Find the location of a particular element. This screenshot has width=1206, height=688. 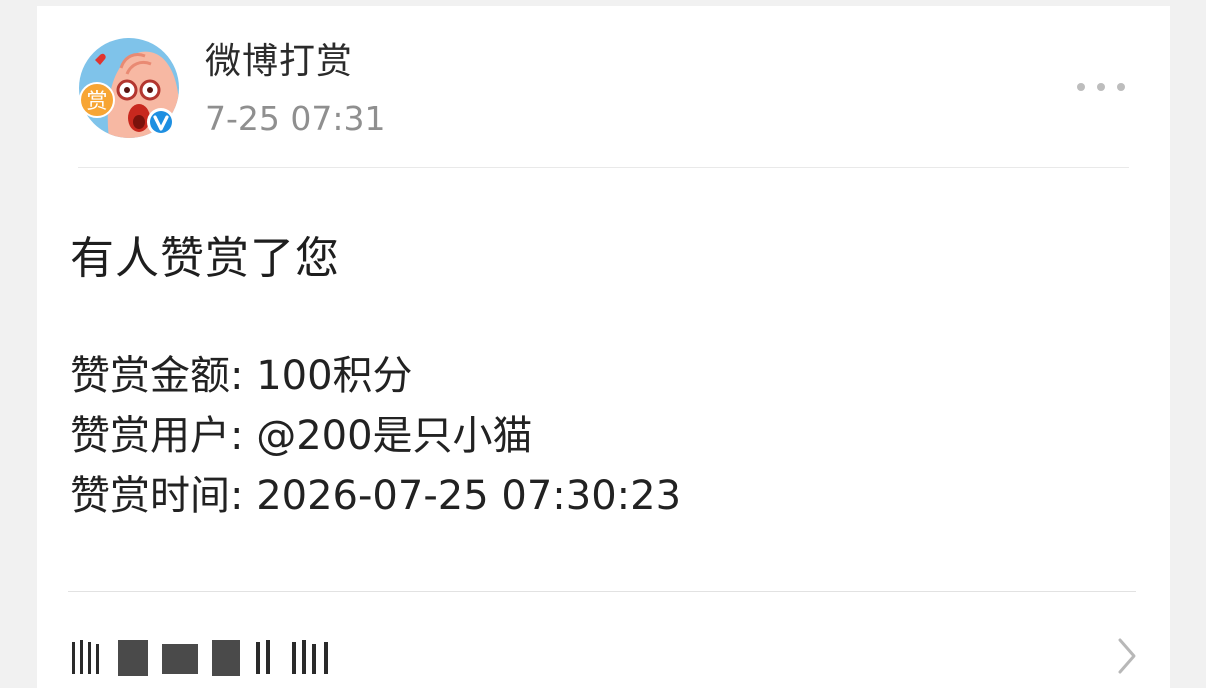

reward-user-line: 赞赏用户: @200是只小猫 is located at coordinates (375, 436).